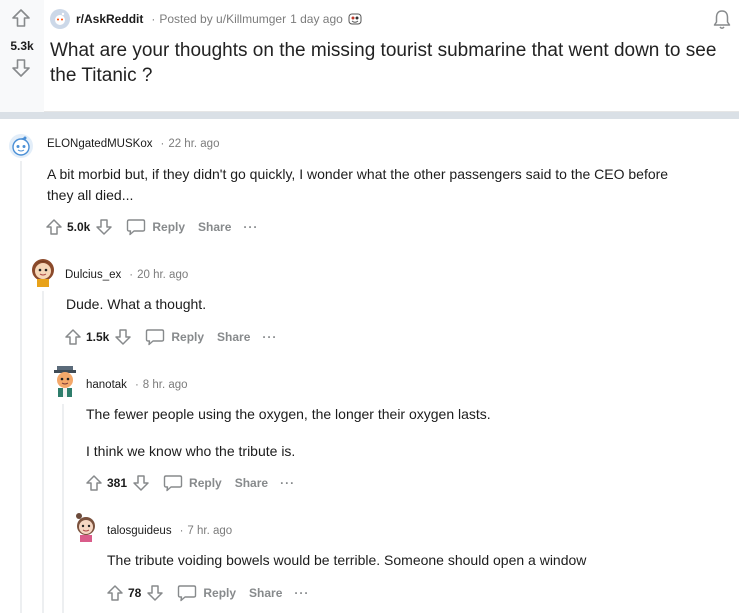 The height and width of the screenshot is (613, 739). What do you see at coordinates (126, 275) in the screenshot?
I see `comment-meta: Dulcius_ex · 20 hr. ago` at bounding box center [126, 275].